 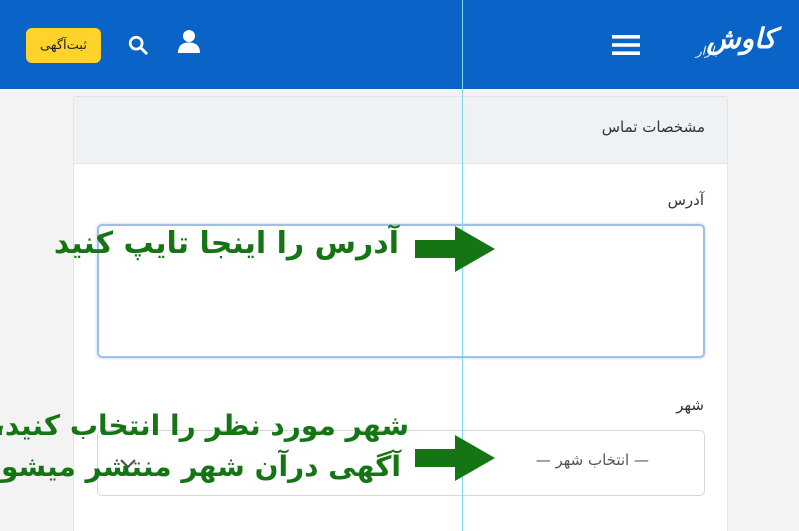 I want to click on card-title: مشخصات تماس, so click(x=653, y=127).